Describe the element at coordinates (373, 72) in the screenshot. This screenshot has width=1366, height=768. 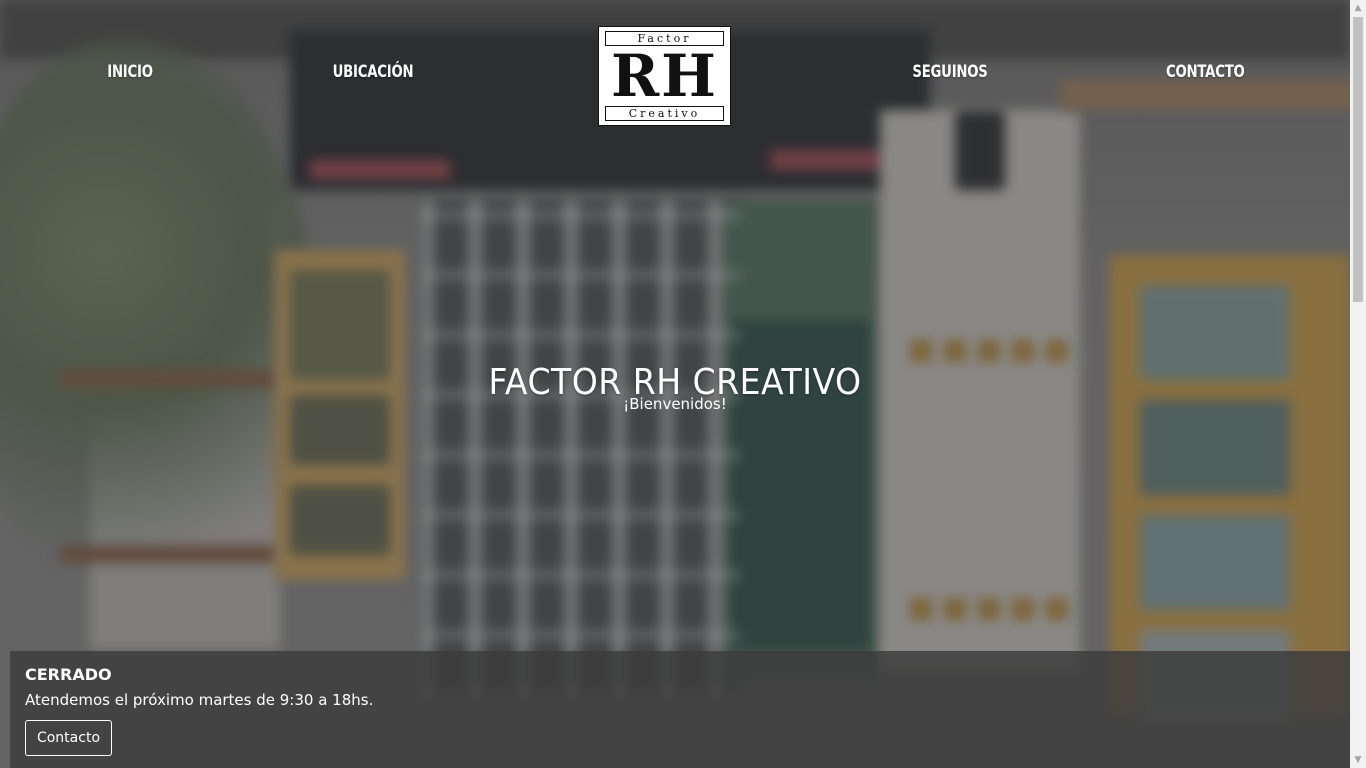
I see `nav-link-ubicacion: UBICACIÓN` at that location.